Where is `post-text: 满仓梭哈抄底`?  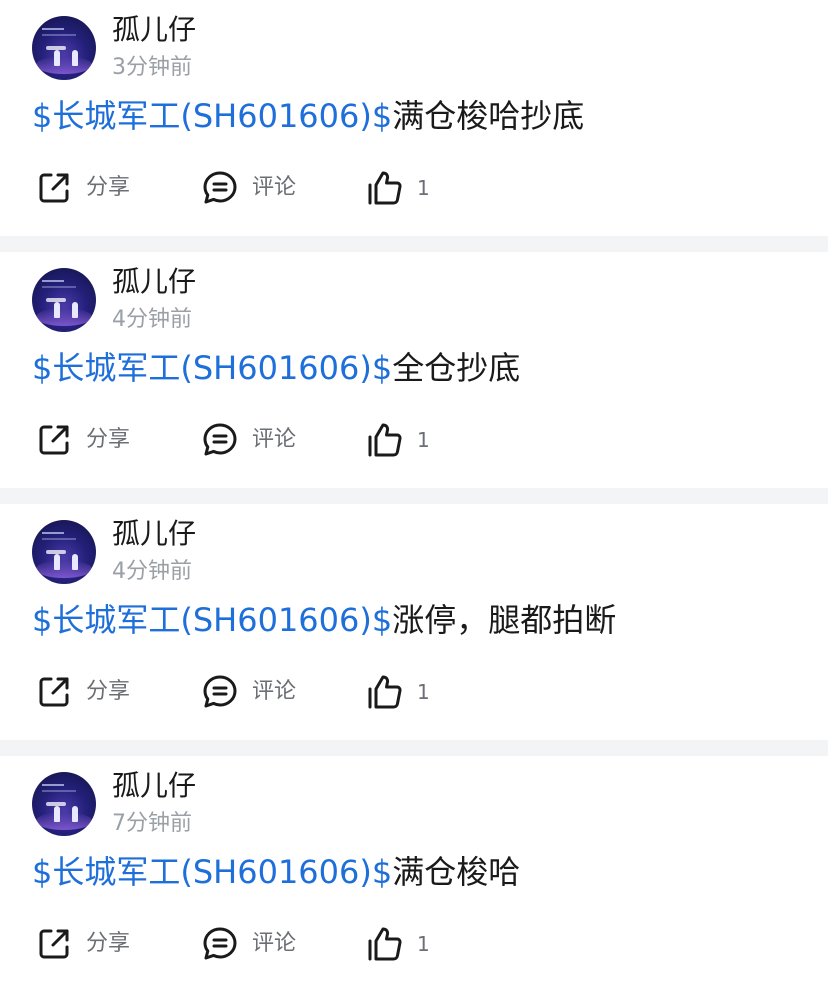 post-text: 满仓梭哈抄底 is located at coordinates (488, 116).